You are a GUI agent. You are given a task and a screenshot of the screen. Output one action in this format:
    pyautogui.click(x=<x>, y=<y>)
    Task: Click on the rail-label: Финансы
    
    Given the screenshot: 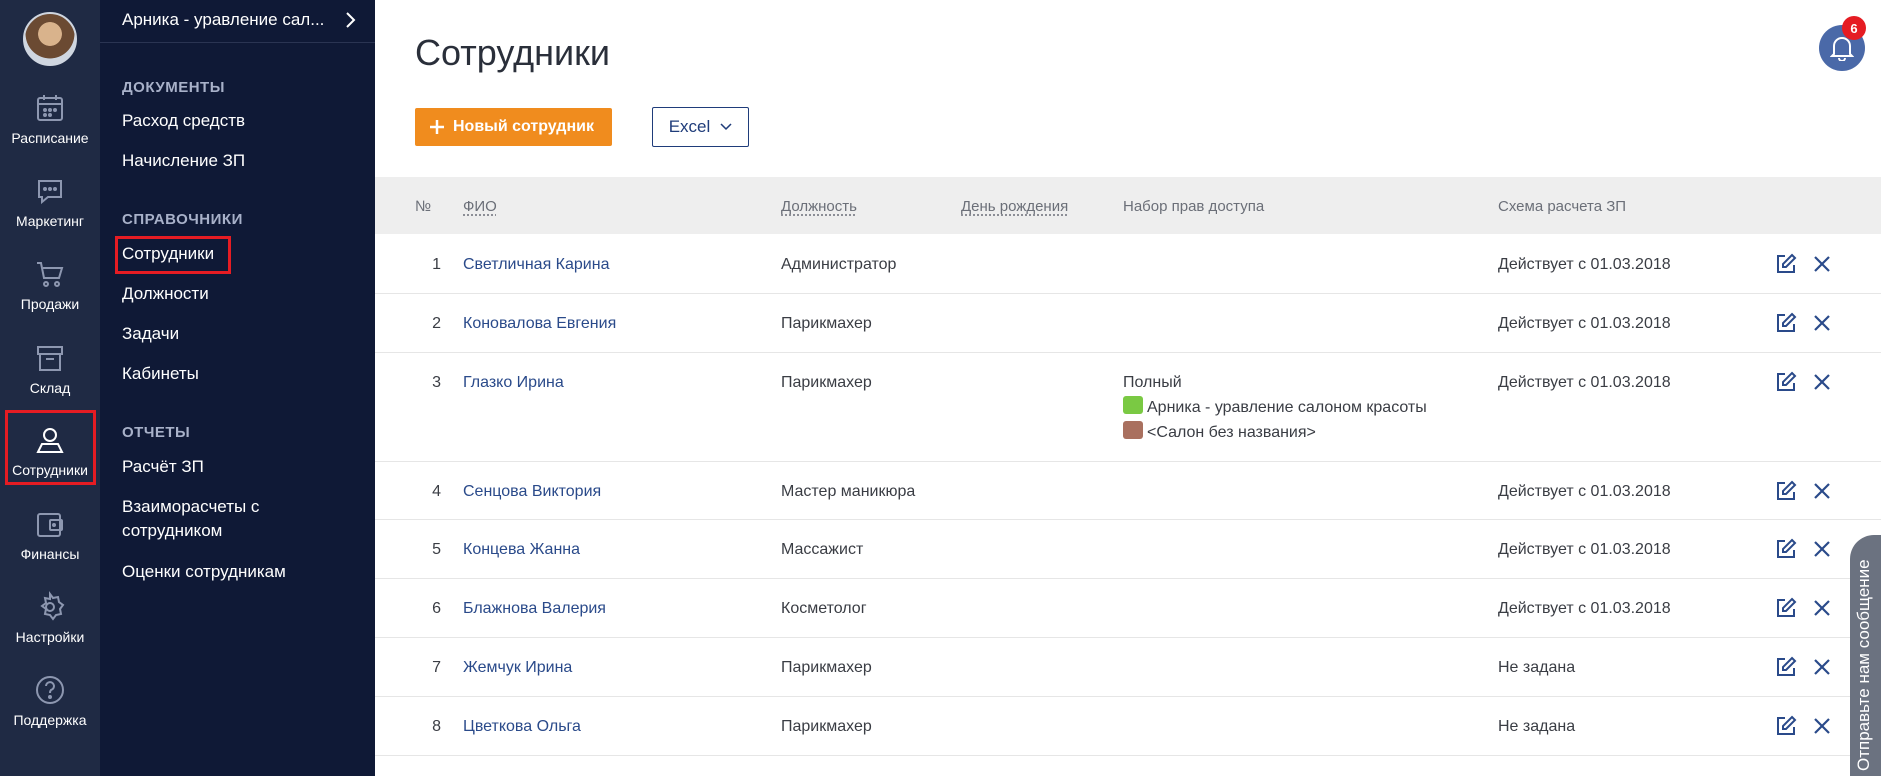 What is the action you would take?
    pyautogui.click(x=50, y=554)
    